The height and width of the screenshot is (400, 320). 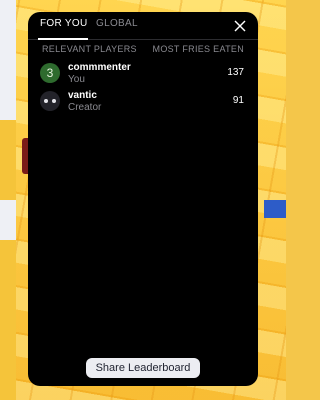 I want to click on leaderboard-row: 3 commmenter You 137, so click(x=142, y=76).